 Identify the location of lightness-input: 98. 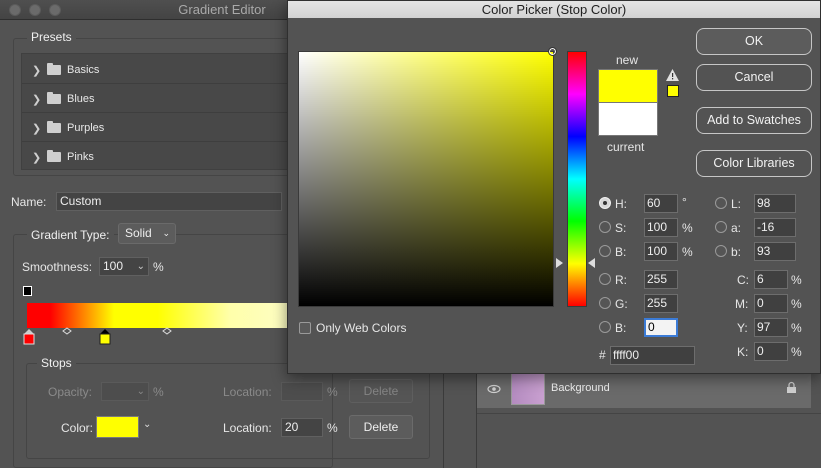
(775, 203).